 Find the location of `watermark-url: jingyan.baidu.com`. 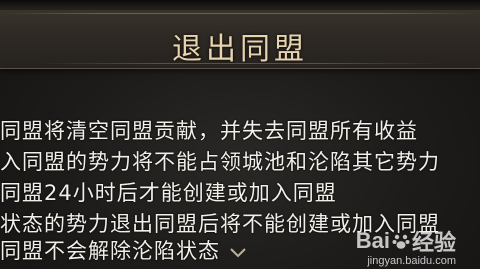

watermark-url: jingyan.baidu.com is located at coordinates (411, 261).